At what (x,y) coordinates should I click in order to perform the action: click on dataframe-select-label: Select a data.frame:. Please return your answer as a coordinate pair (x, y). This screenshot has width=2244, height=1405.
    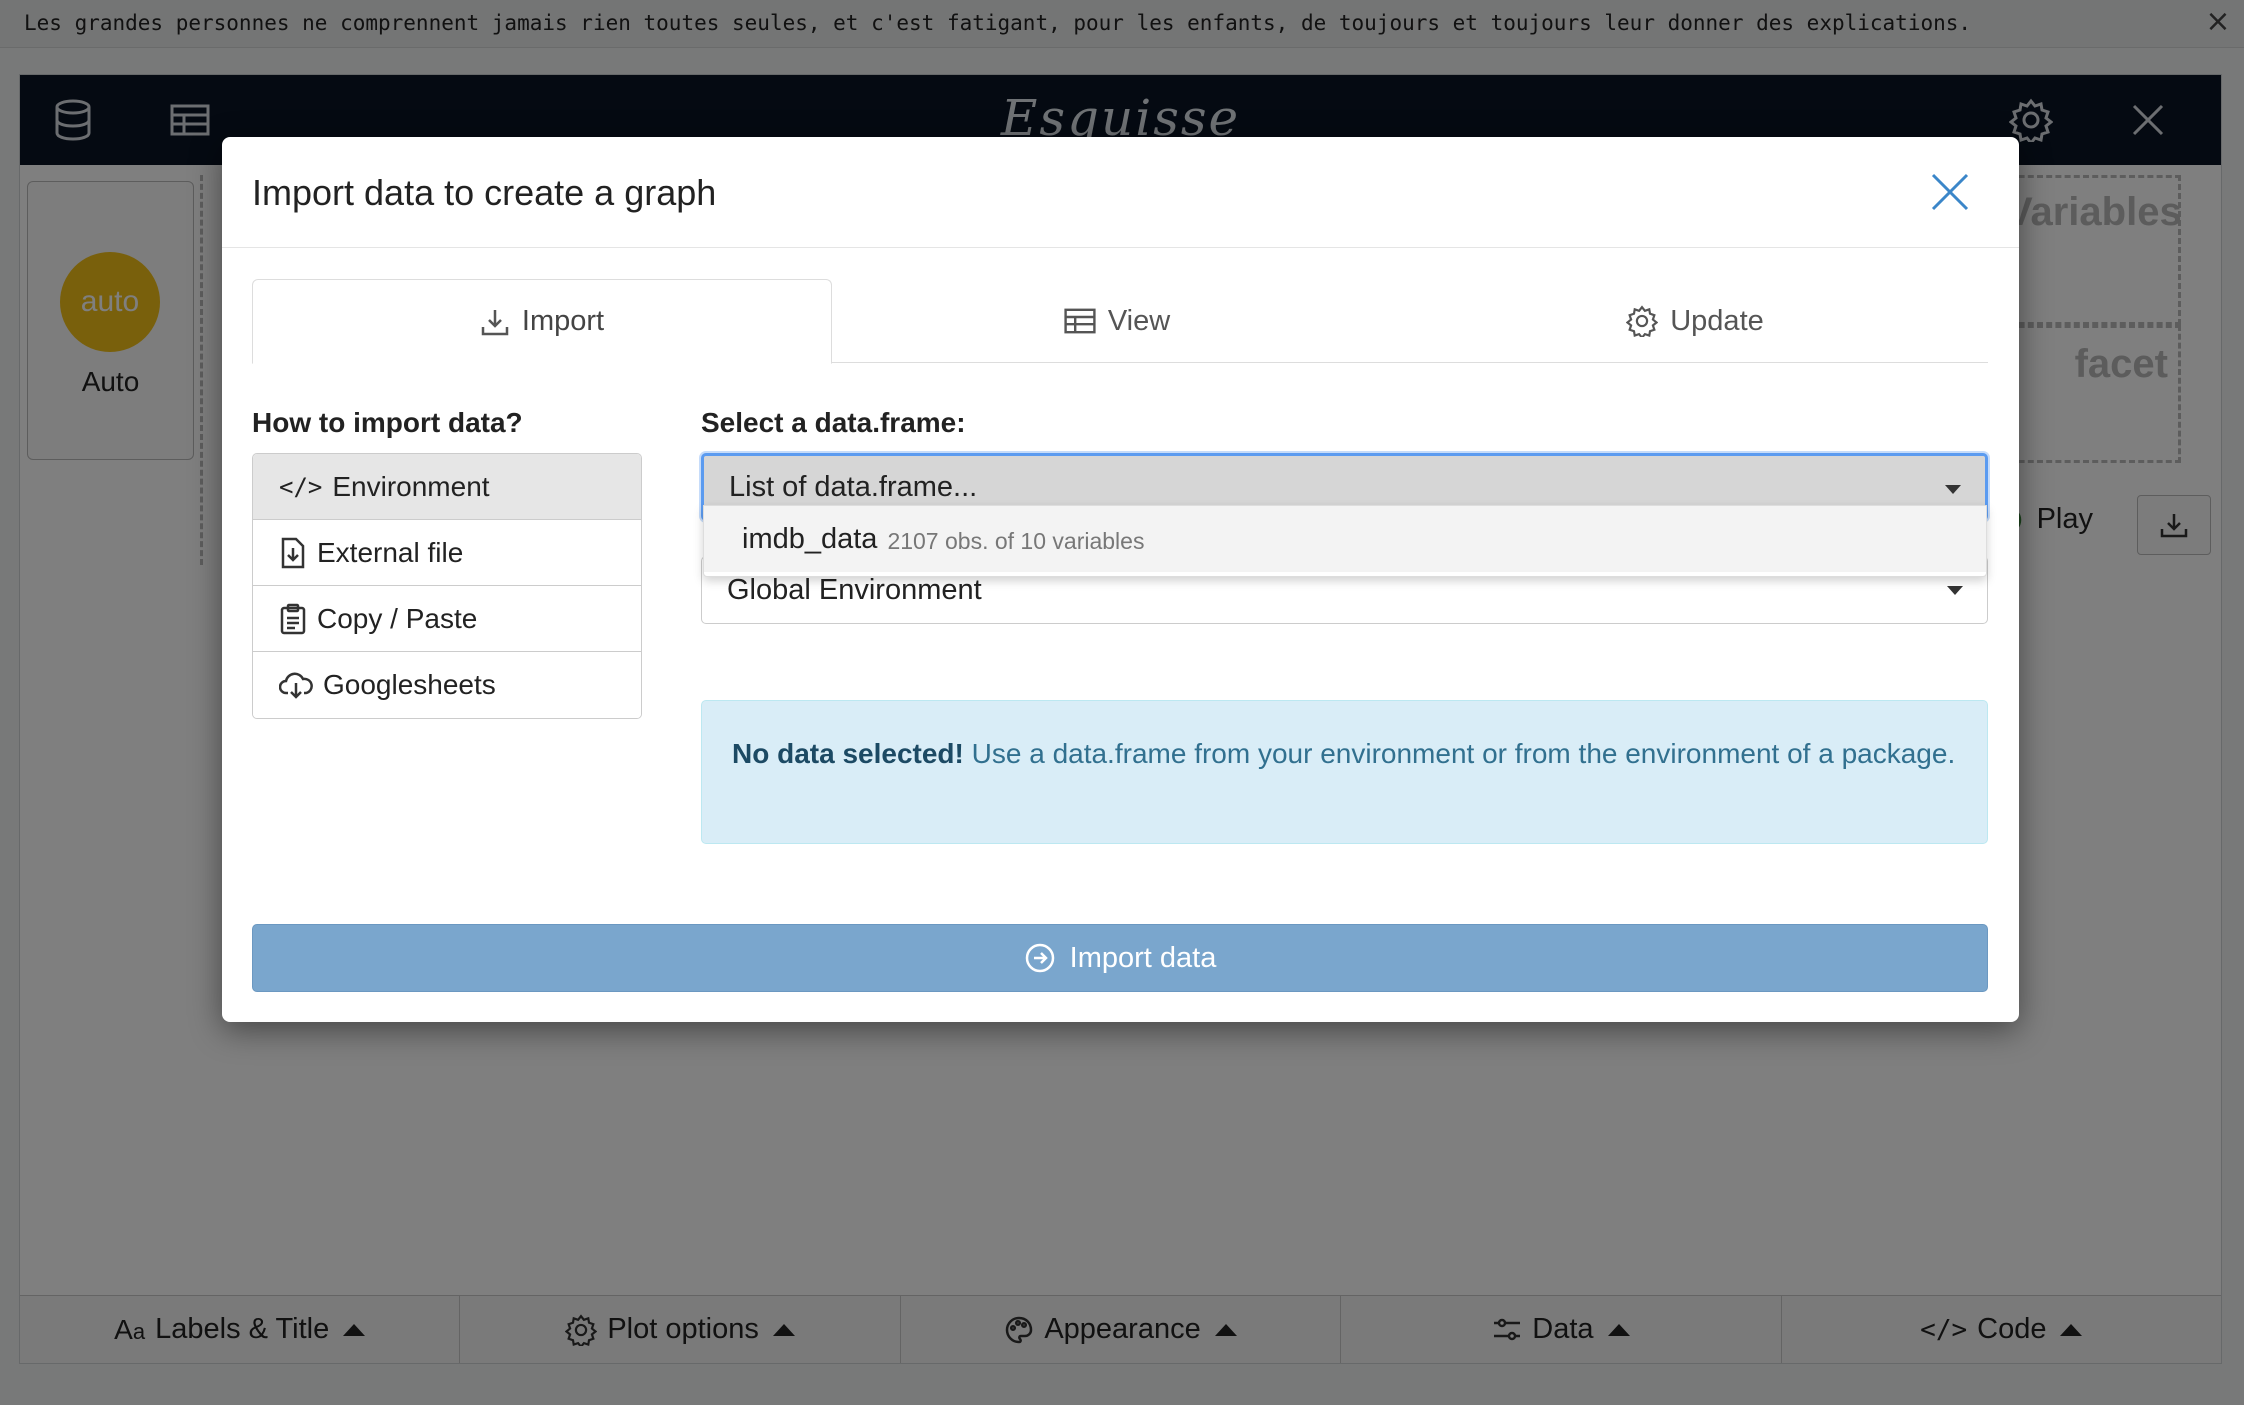
    Looking at the image, I should click on (833, 422).